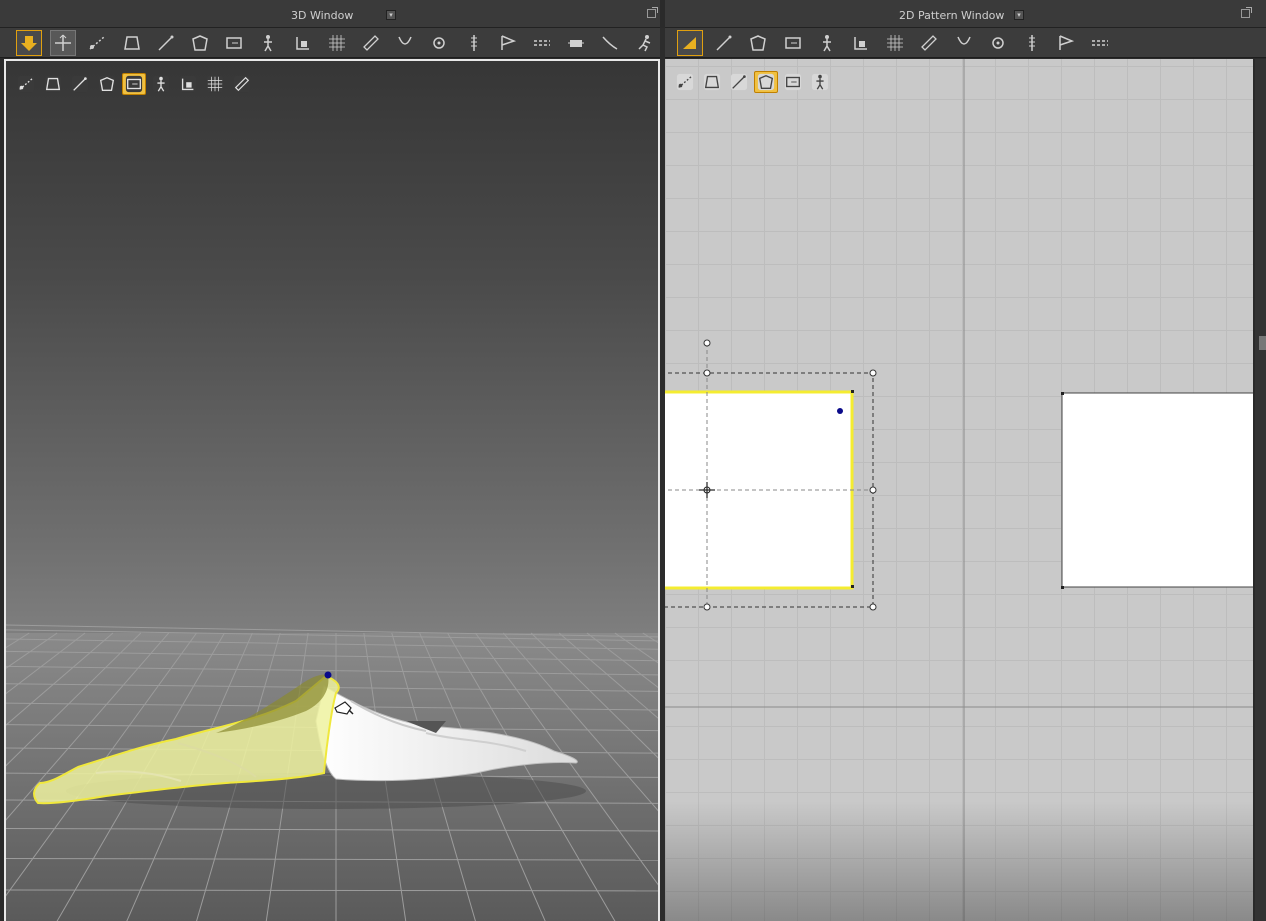 The image size is (1266, 921). What do you see at coordinates (861, 43) in the screenshot?
I see `segment-icon` at bounding box center [861, 43].